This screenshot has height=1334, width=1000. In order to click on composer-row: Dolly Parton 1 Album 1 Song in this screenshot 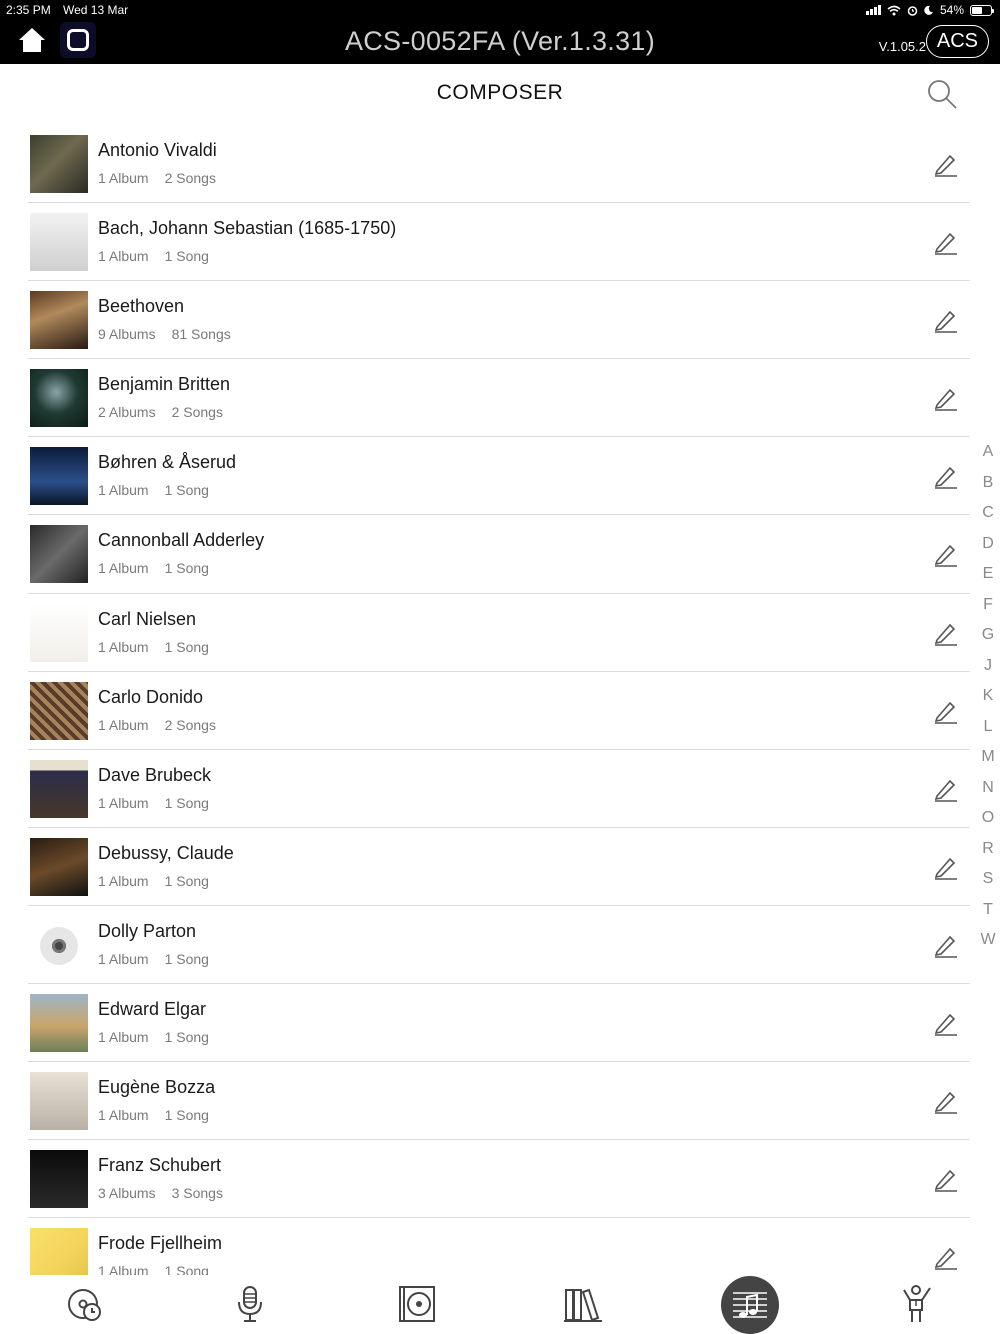, I will do `click(500, 945)`.